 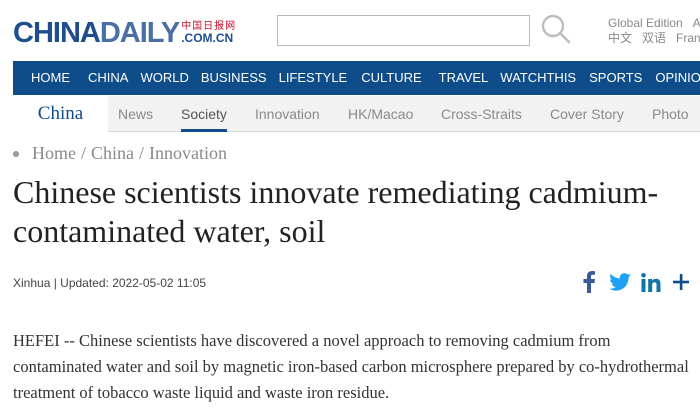 I want to click on search-button, so click(x=556, y=29).